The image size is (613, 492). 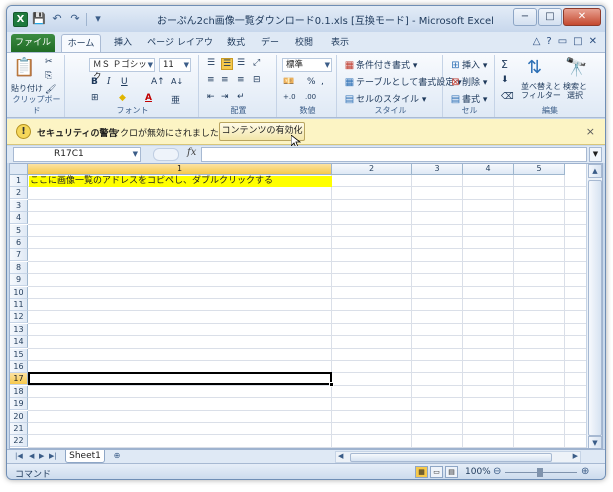 What do you see at coordinates (310, 97) in the screenshot?
I see `decrease-decimal-button: .00` at bounding box center [310, 97].